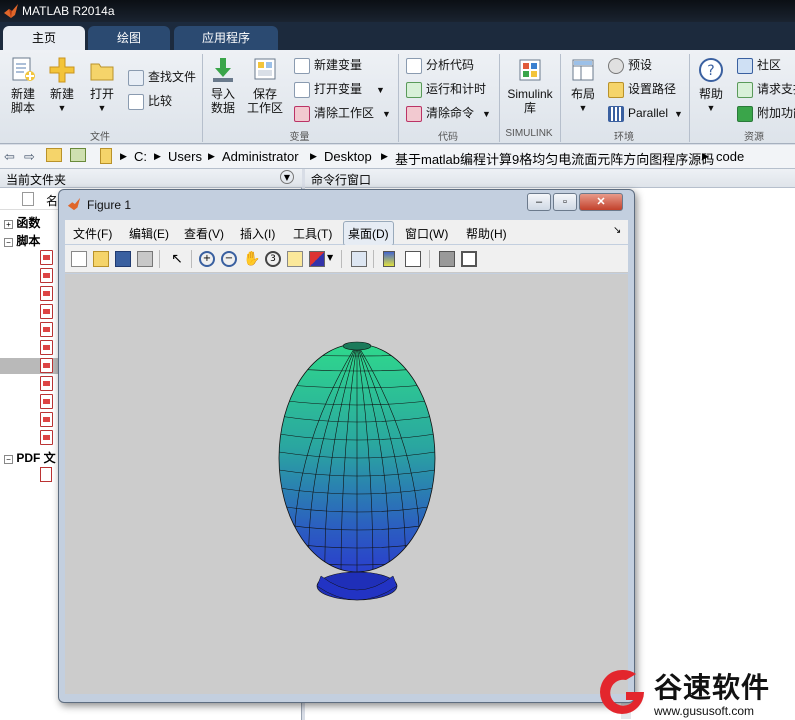  What do you see at coordinates (539, 202) in the screenshot?
I see `minimize-button: –` at bounding box center [539, 202].